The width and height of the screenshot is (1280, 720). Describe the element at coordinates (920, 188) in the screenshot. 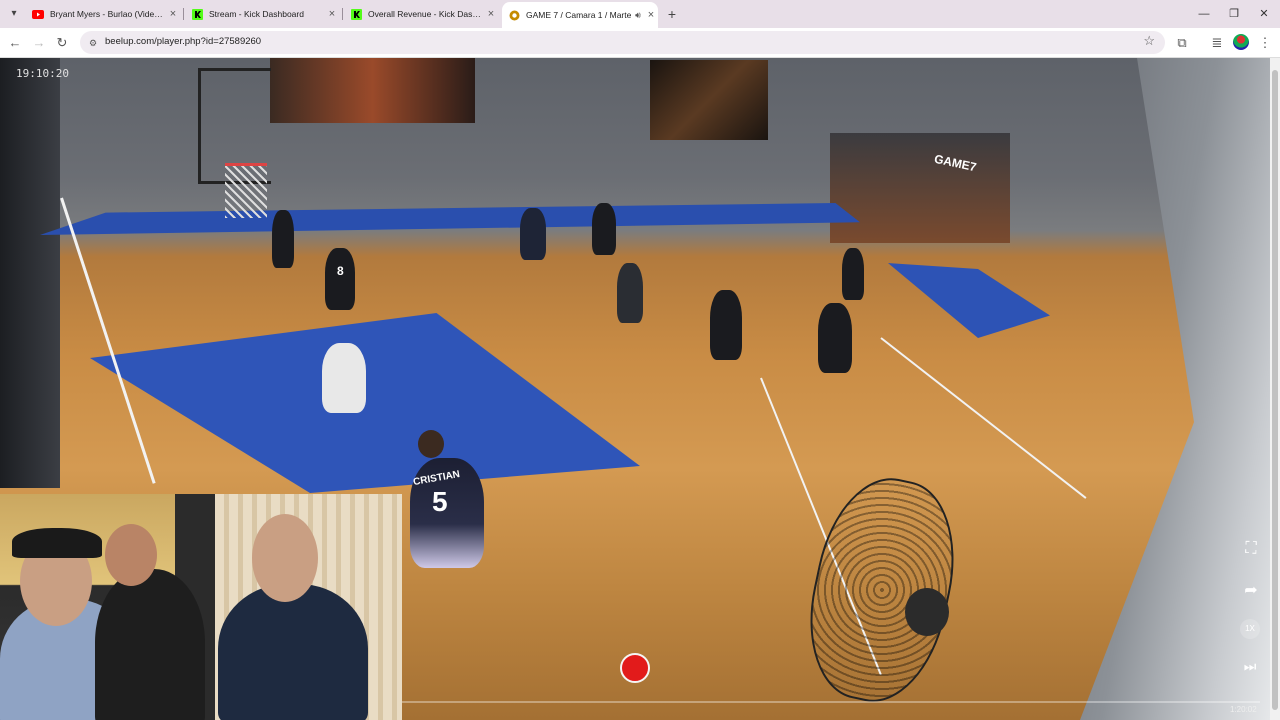

I see `bar-area` at that location.